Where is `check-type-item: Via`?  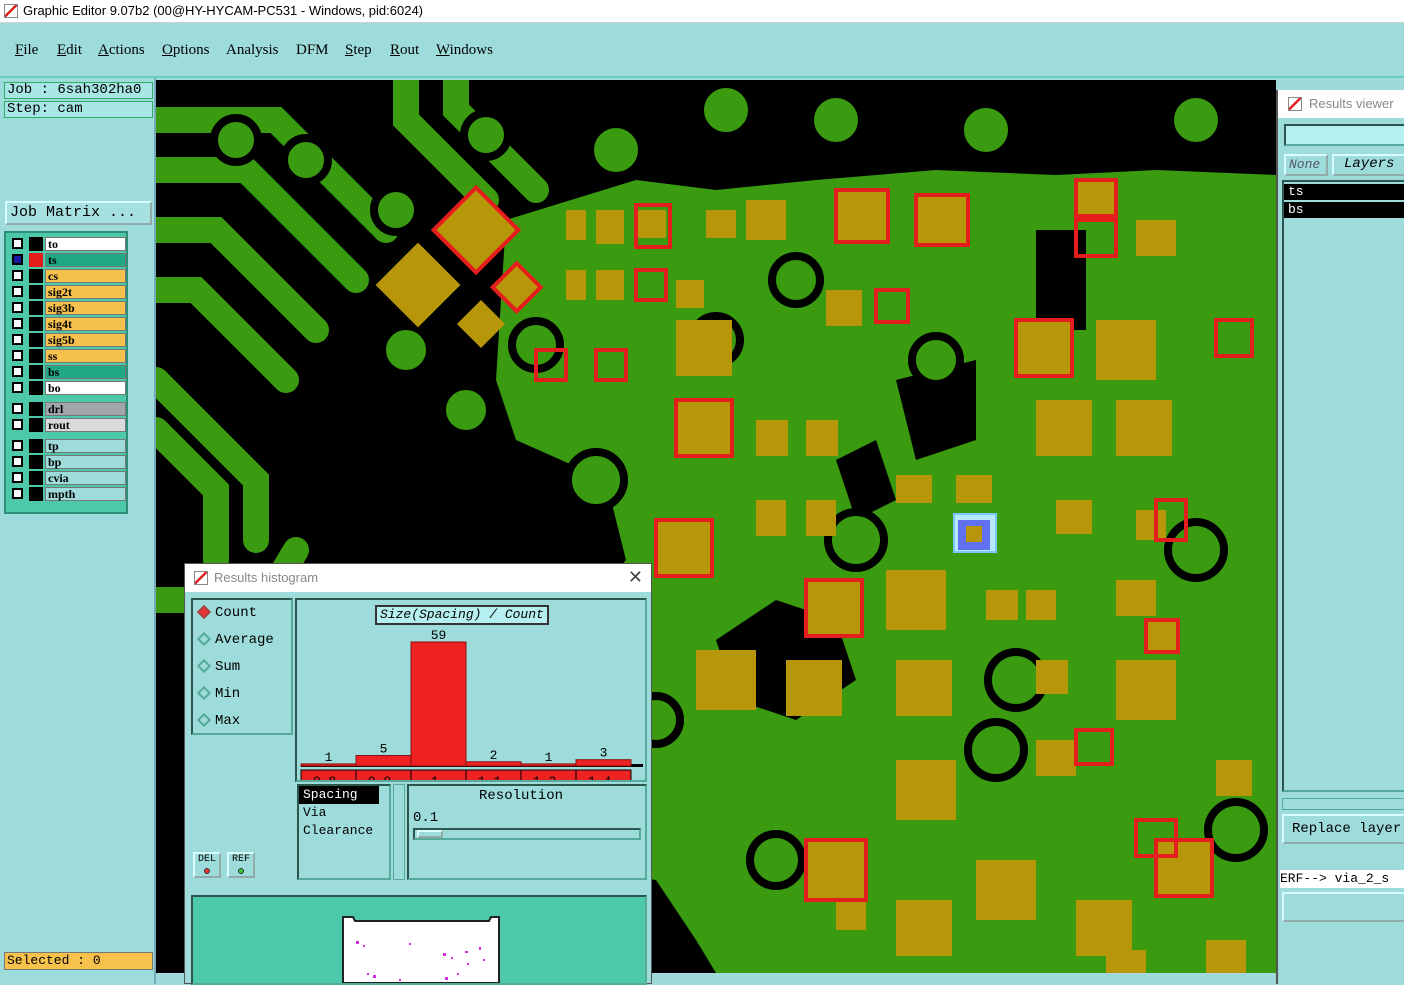 check-type-item: Via is located at coordinates (344, 813).